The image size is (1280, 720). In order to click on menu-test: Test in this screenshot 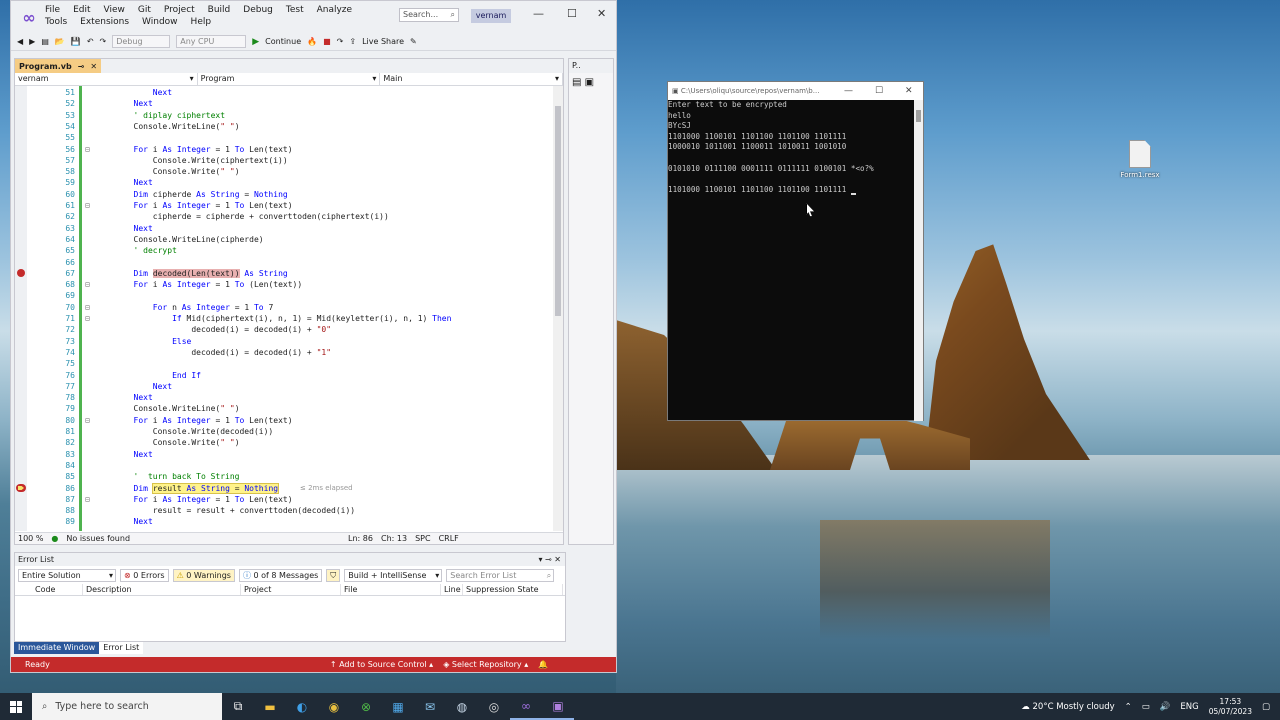, I will do `click(295, 10)`.